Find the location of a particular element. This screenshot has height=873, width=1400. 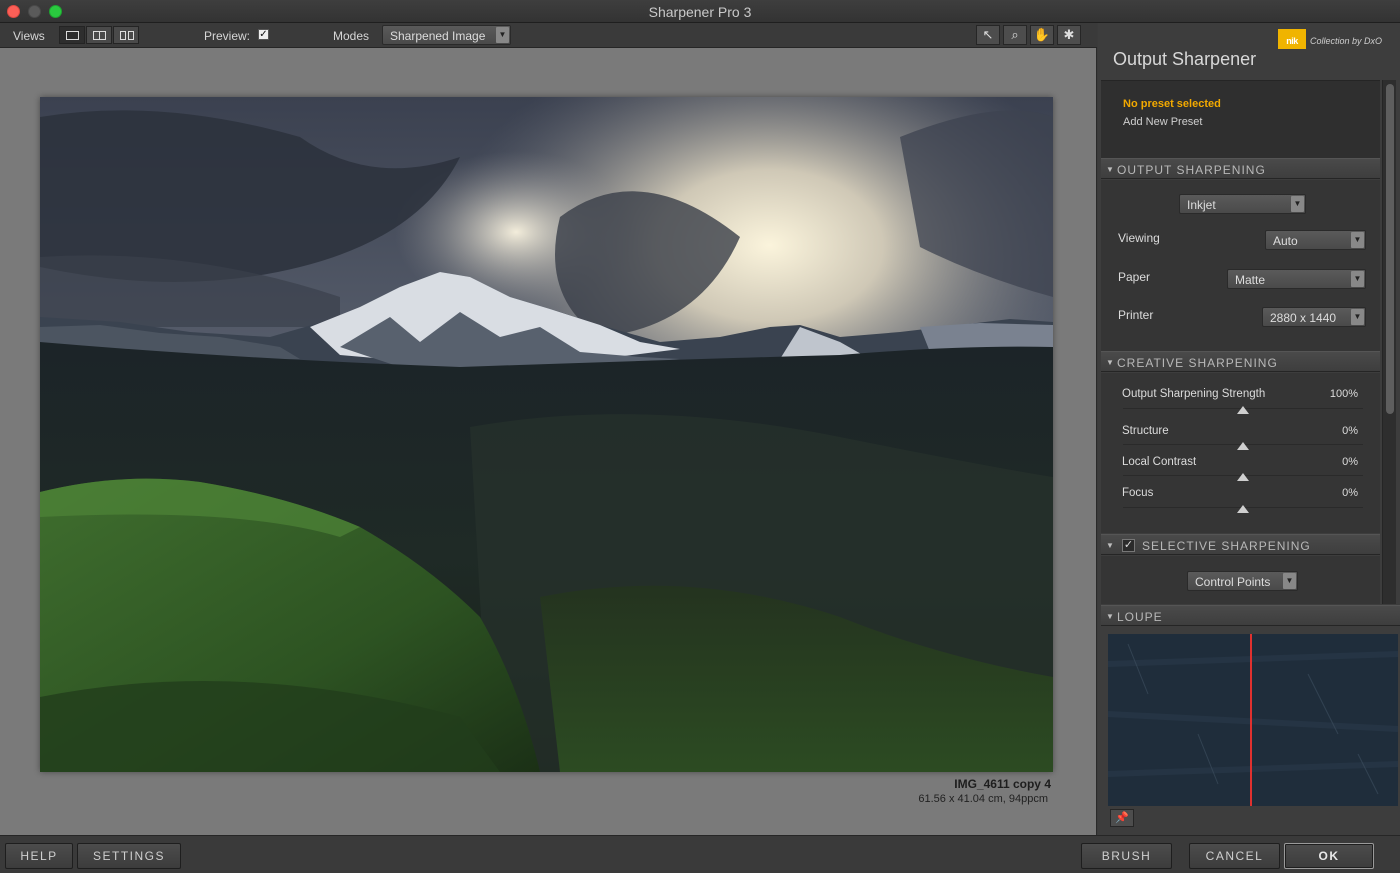

scrollbar-thumb is located at coordinates (1390, 249).